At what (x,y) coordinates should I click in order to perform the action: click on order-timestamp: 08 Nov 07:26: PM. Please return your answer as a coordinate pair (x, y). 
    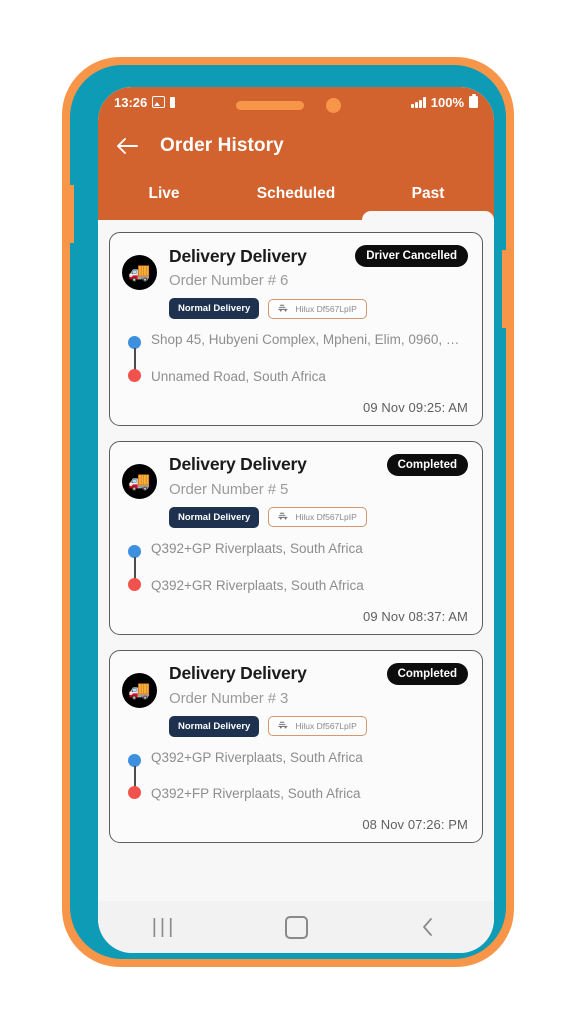
    Looking at the image, I should click on (415, 825).